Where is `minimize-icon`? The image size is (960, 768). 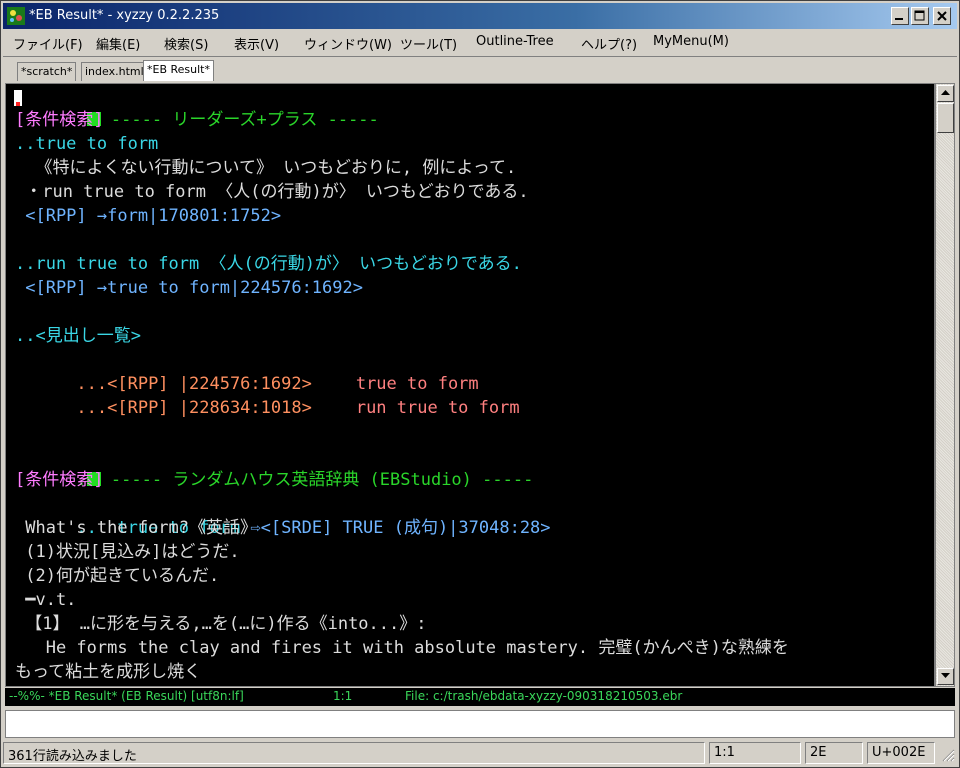
minimize-icon is located at coordinates (899, 19).